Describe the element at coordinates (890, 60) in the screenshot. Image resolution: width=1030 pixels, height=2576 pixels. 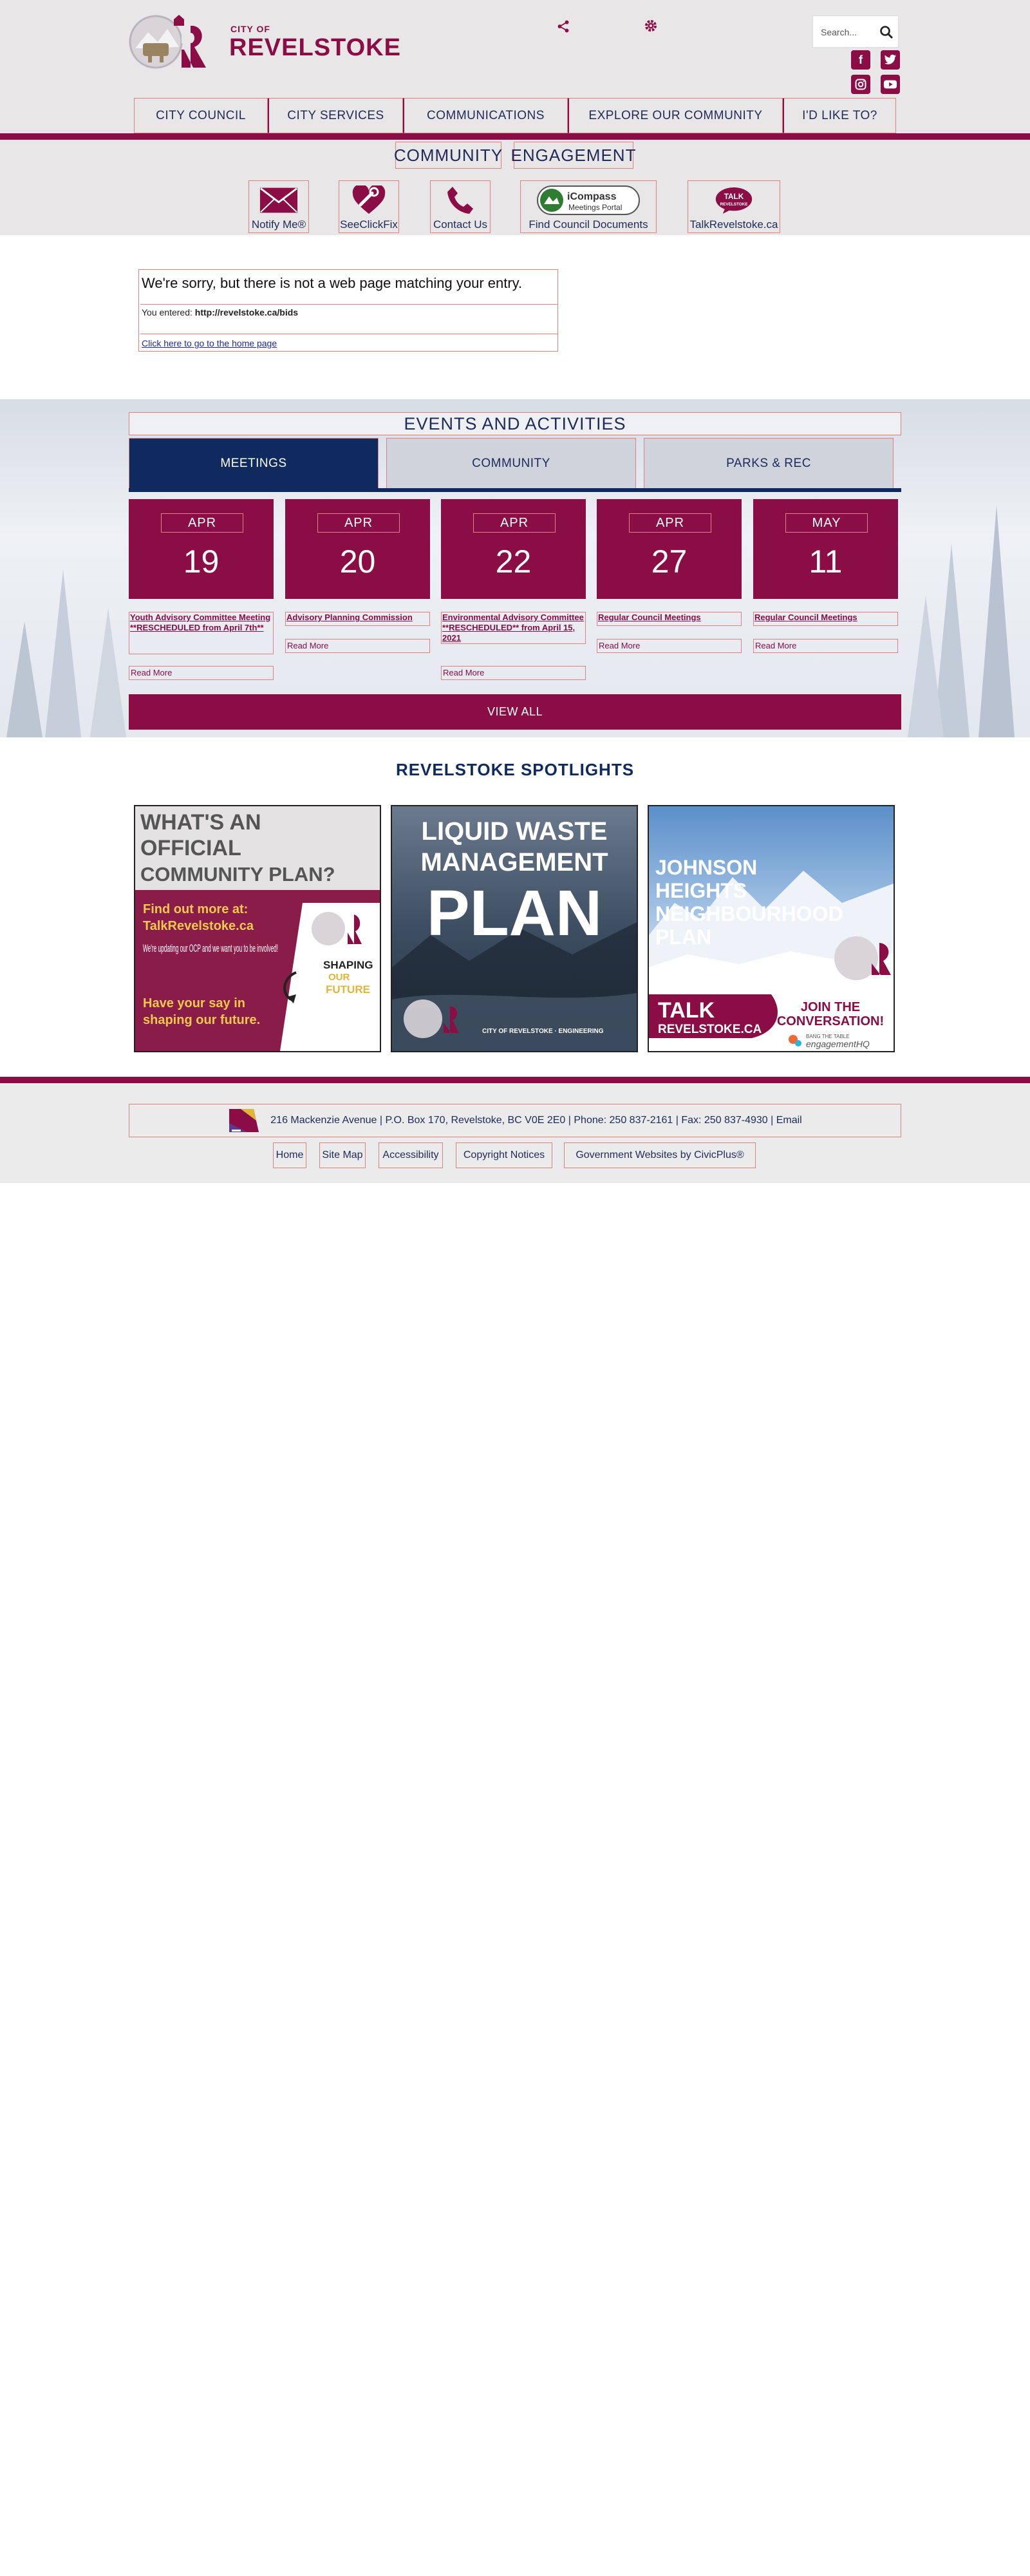
I see `twitter-icon` at that location.